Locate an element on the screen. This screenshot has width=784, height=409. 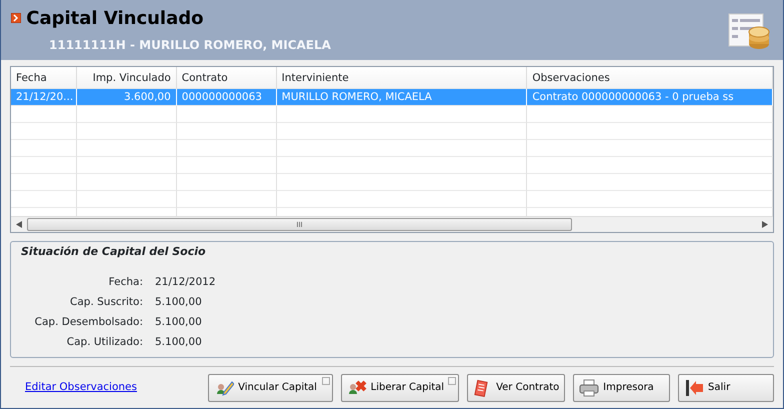
arrow-icon is located at coordinates (16, 18).